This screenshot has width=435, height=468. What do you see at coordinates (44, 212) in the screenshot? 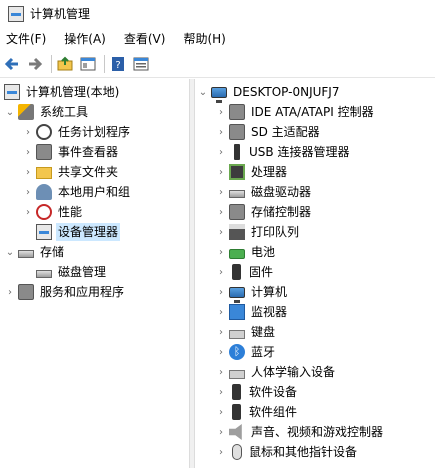
I see `performance-icon` at bounding box center [44, 212].